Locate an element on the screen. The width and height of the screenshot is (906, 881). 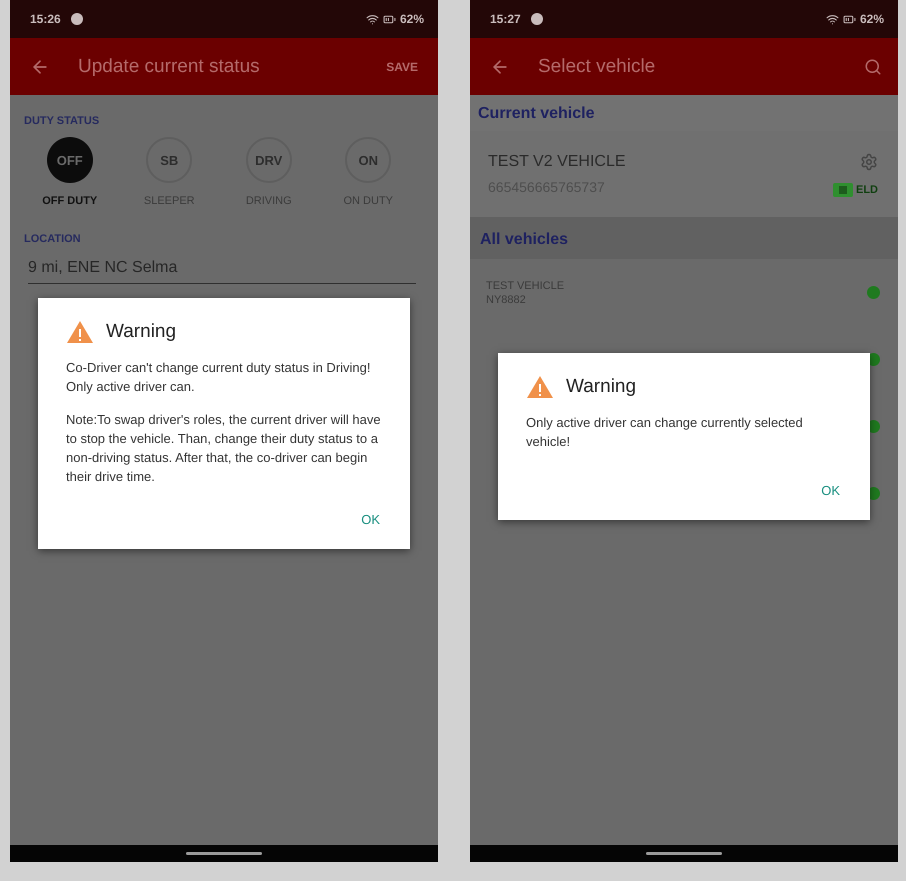
search-button is located at coordinates (873, 67).